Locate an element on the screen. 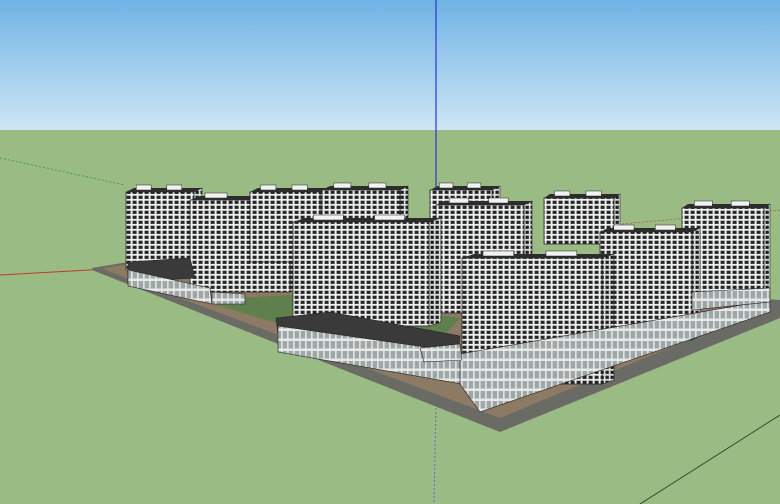 Image resolution: width=780 pixels, height=504 pixels. podium-left-annex is located at coordinates (228, 298).